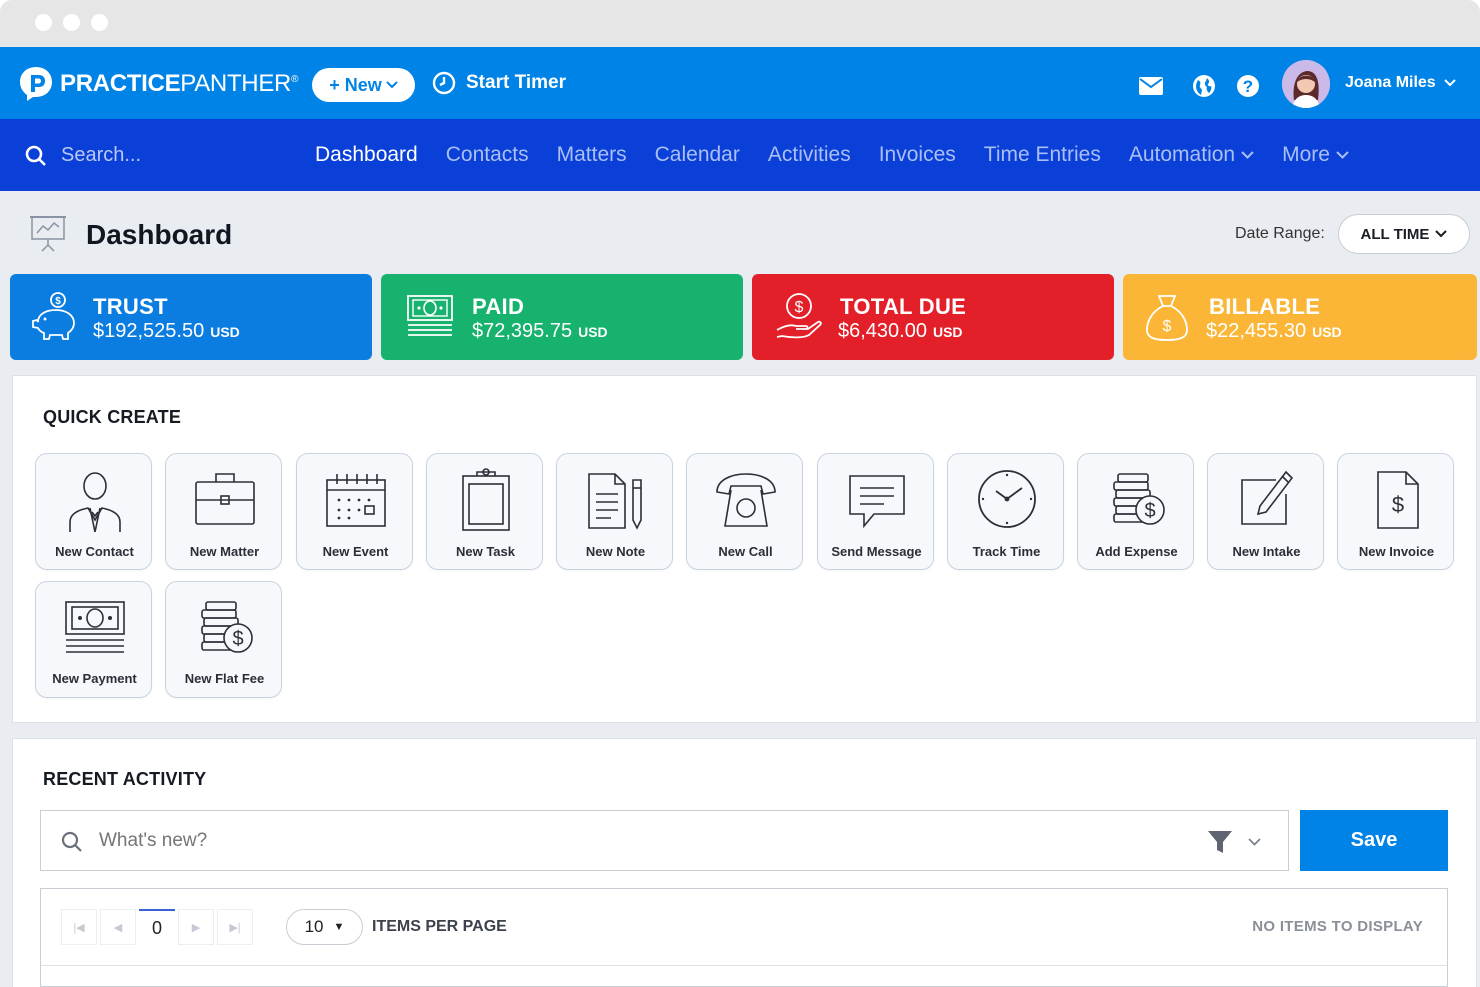 This screenshot has width=1480, height=987. I want to click on brand-name: PRACTICEPANTHER®, so click(179, 83).